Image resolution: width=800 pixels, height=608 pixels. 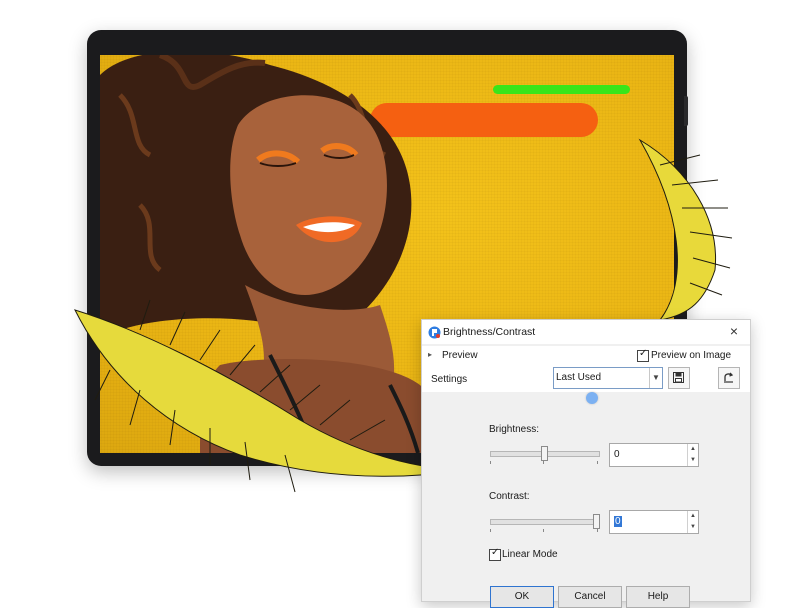 I want to click on cancel-button: Cancel, so click(x=590, y=597).